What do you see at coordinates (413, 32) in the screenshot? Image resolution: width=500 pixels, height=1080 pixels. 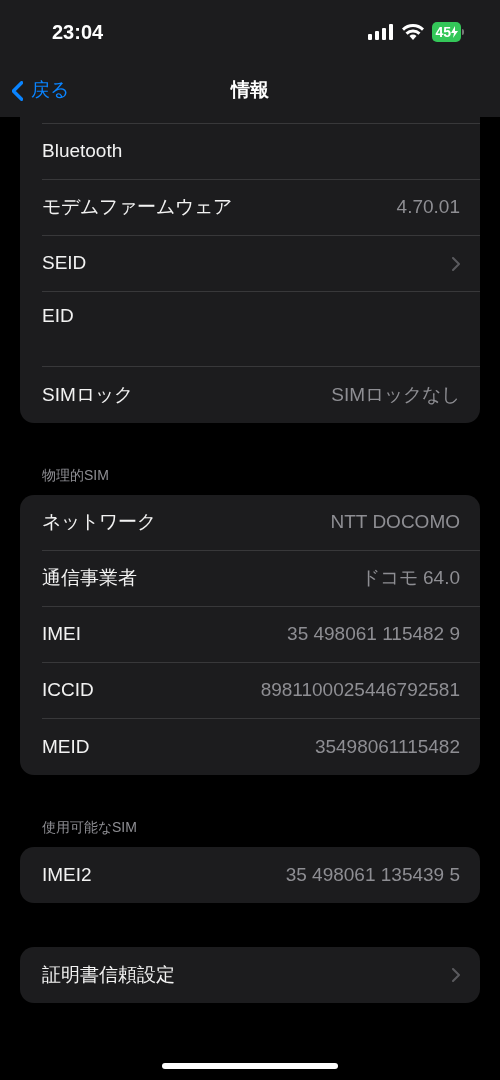 I see `wifi-icon` at bounding box center [413, 32].